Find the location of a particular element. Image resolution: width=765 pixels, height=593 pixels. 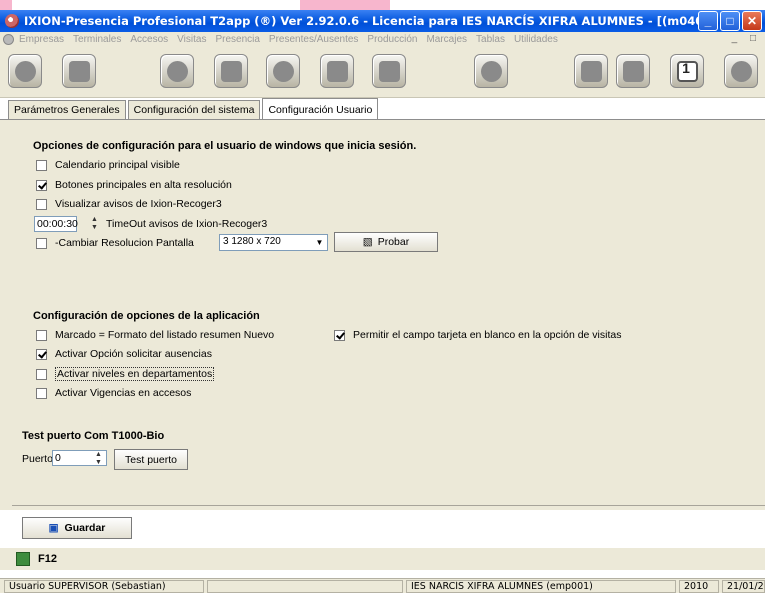

high-res-buttons-label: Botones principales en alta resolución is located at coordinates (143, 185).